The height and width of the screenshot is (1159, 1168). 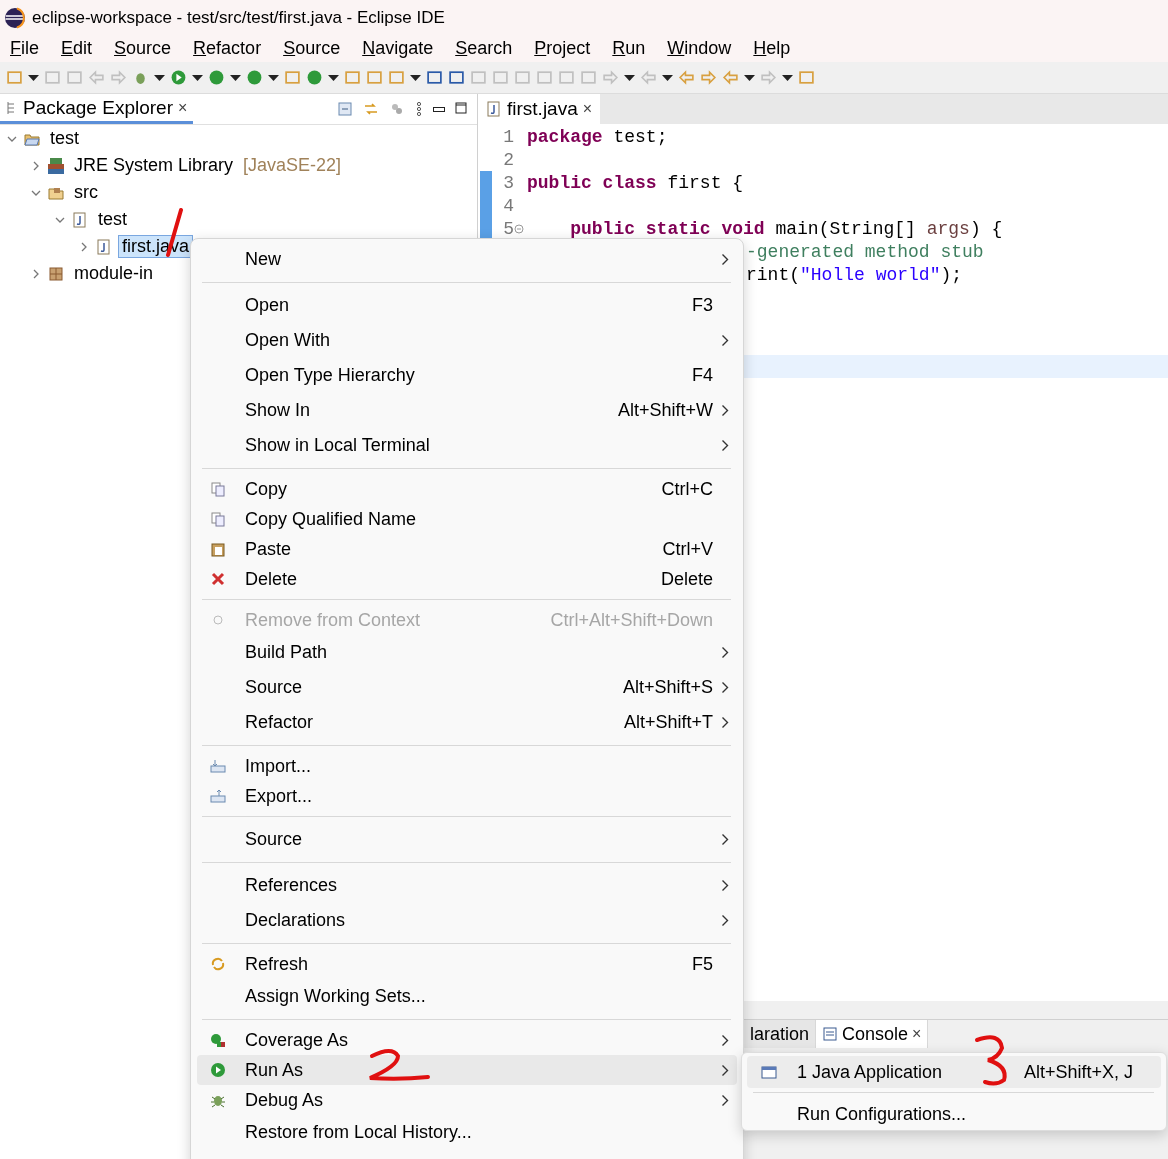 What do you see at coordinates (769, 1072) in the screenshot?
I see `java-application-icon` at bounding box center [769, 1072].